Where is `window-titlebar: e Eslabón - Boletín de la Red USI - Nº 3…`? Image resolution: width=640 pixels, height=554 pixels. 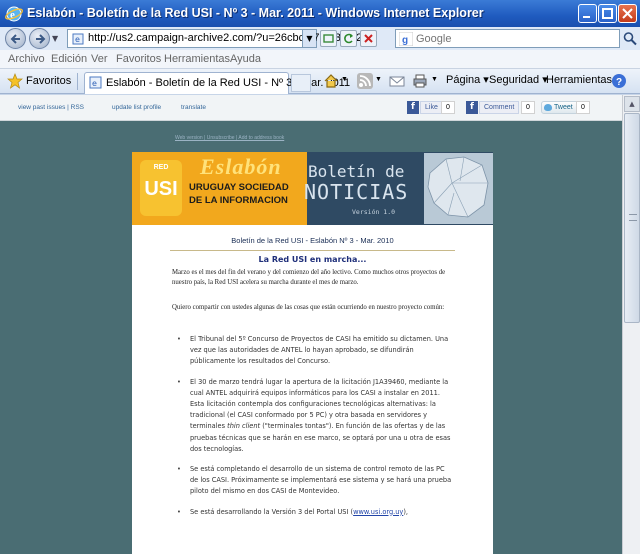 window-titlebar: e Eslabón - Boletín de la Red USI - Nº 3… is located at coordinates (320, 13).